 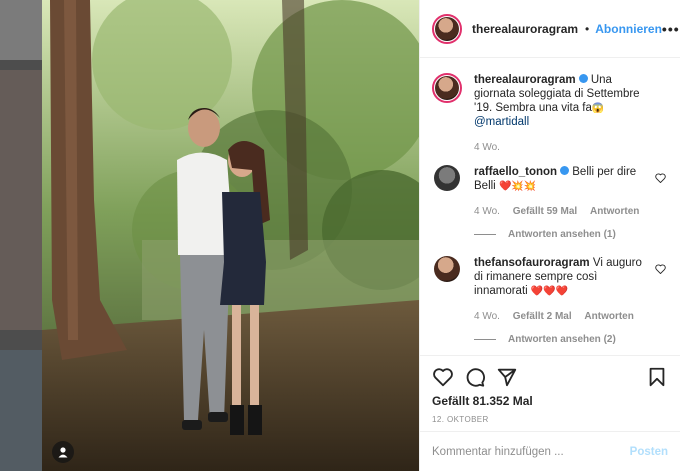 I want to click on caption-username: therealauroragram, so click(x=525, y=80).